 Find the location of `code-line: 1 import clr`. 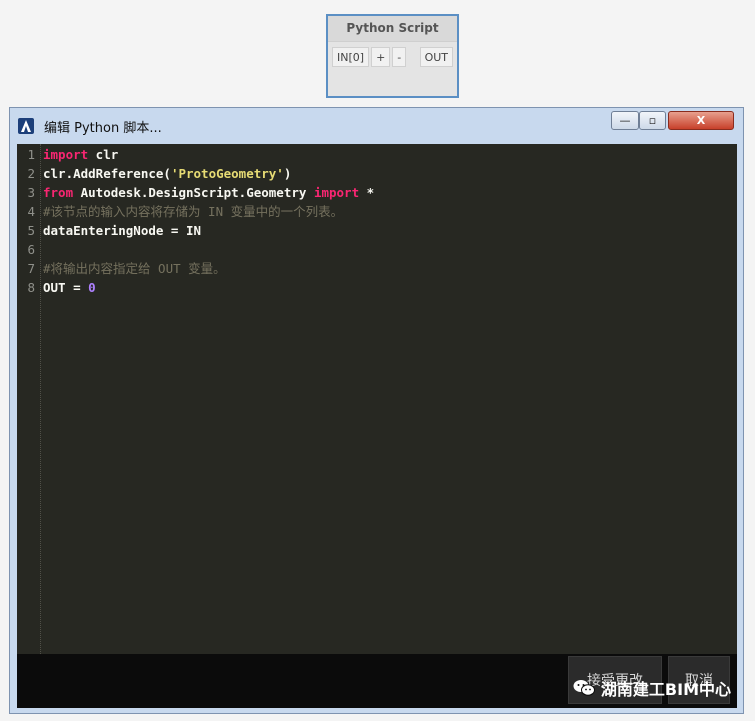

code-line: 1 import clr is located at coordinates (67, 154).